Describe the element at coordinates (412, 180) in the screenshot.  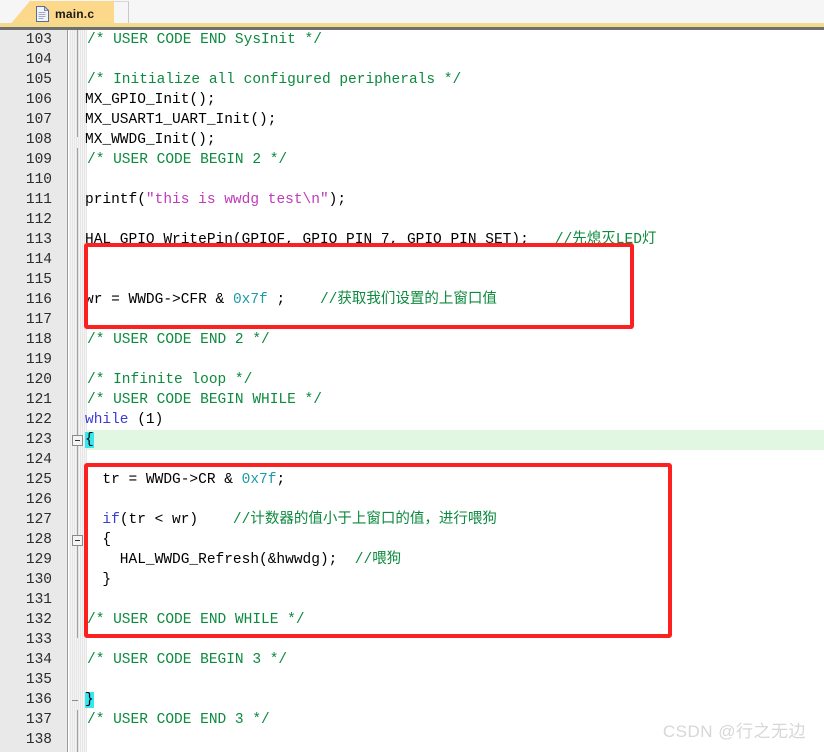
I see `code-line: 110` at that location.